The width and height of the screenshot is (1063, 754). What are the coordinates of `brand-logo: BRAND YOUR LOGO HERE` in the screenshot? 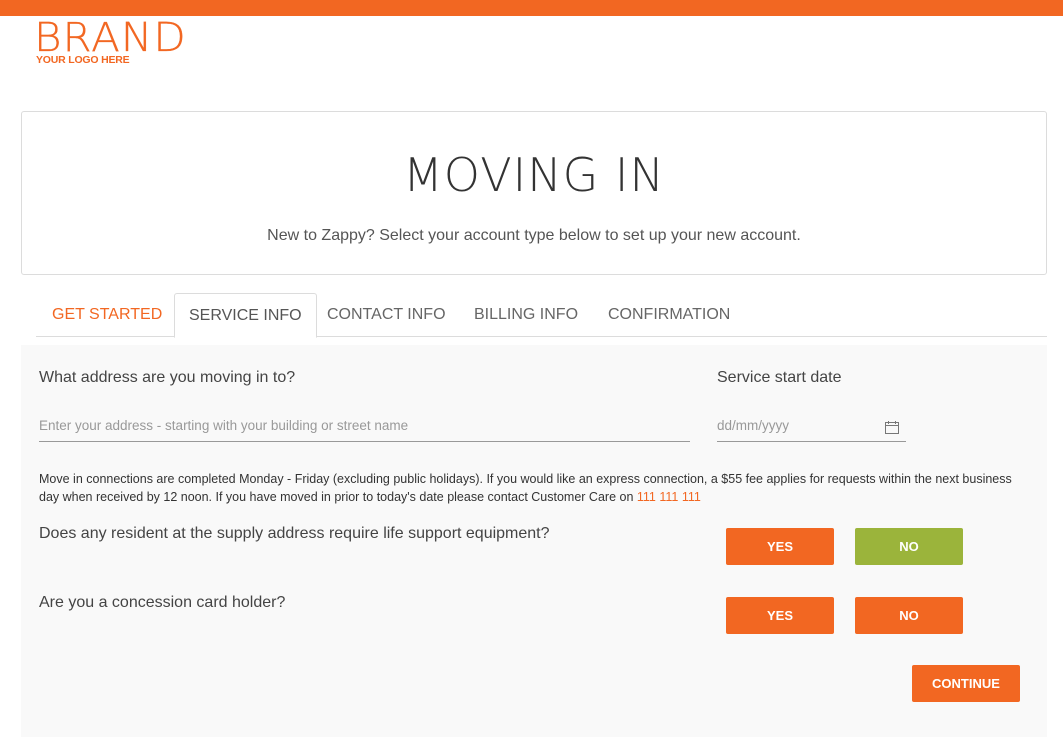 It's located at (114, 43).